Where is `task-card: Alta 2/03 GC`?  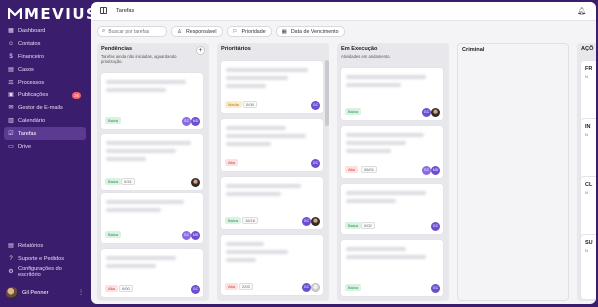 task-card: Alta 2/03 GC is located at coordinates (272, 265).